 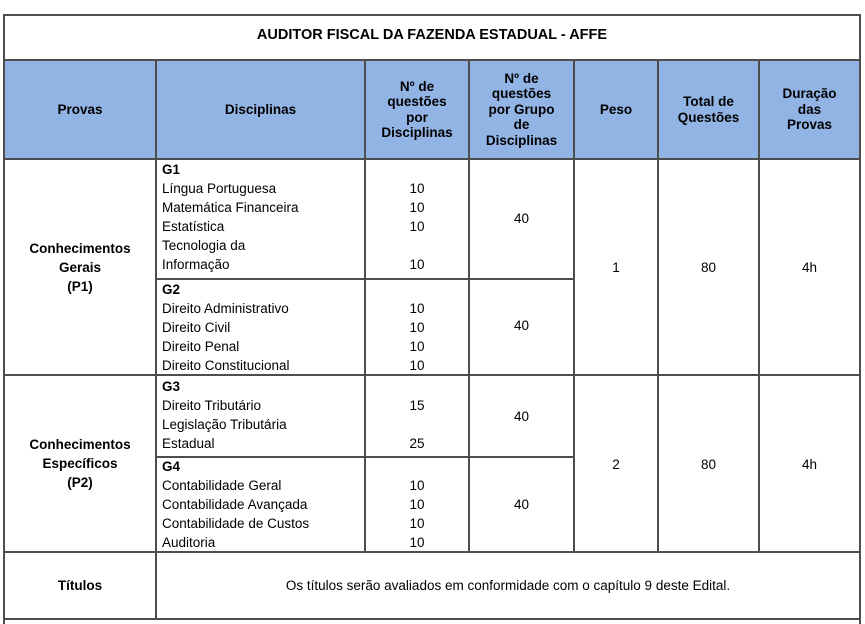 What do you see at coordinates (201, 346) in the screenshot?
I see `list-item: Direito Penal` at bounding box center [201, 346].